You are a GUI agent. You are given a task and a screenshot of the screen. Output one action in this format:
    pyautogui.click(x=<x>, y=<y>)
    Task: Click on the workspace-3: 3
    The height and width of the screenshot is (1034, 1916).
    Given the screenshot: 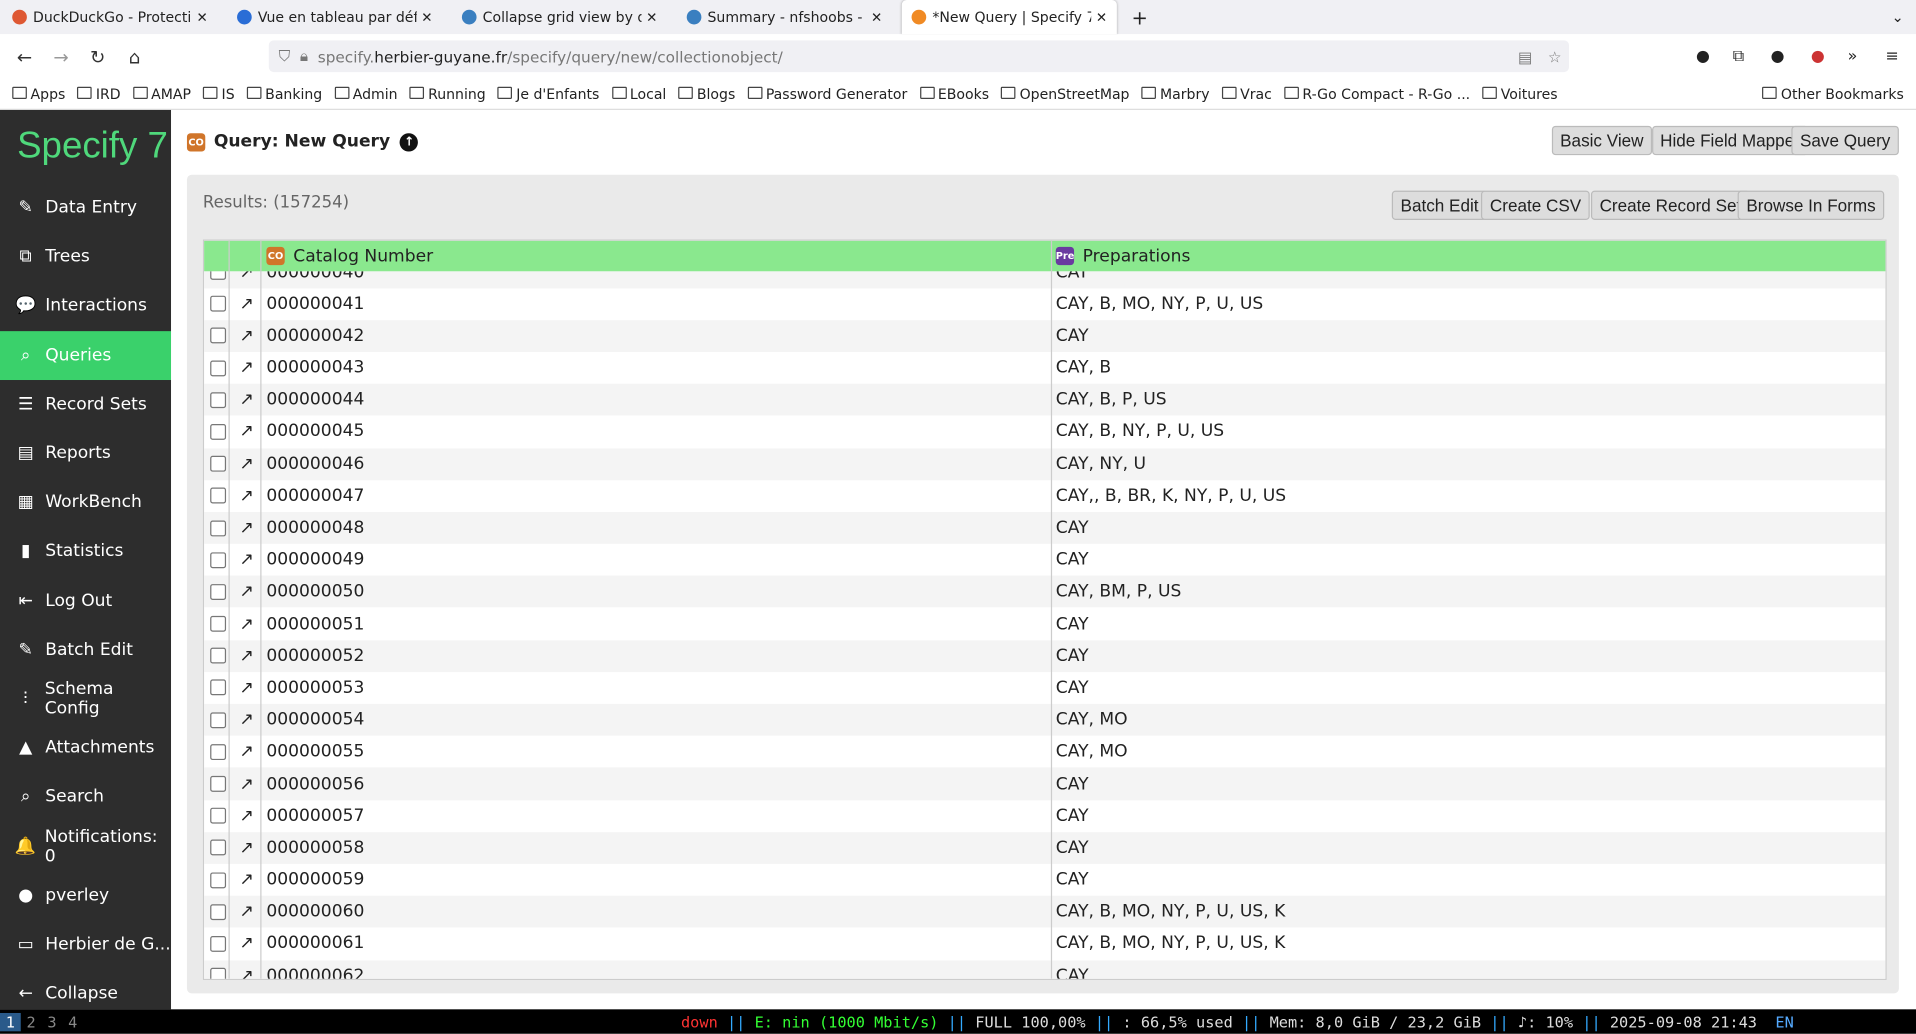 What is the action you would take?
    pyautogui.click(x=52, y=1021)
    